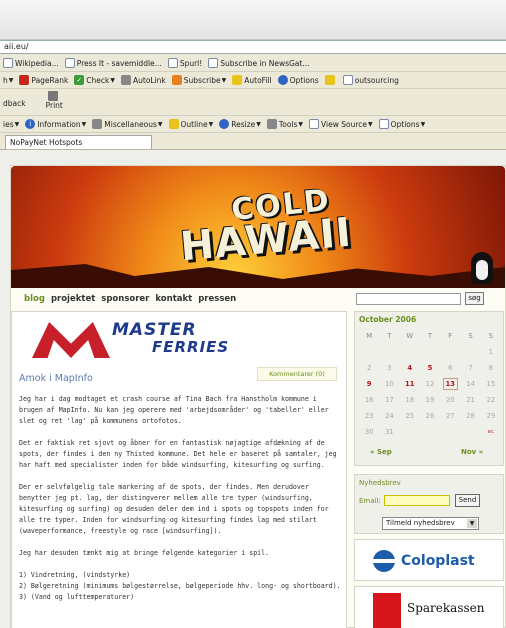 The image size is (506, 628). I want to click on subscribe-button: Subscribe ▼, so click(198, 80).